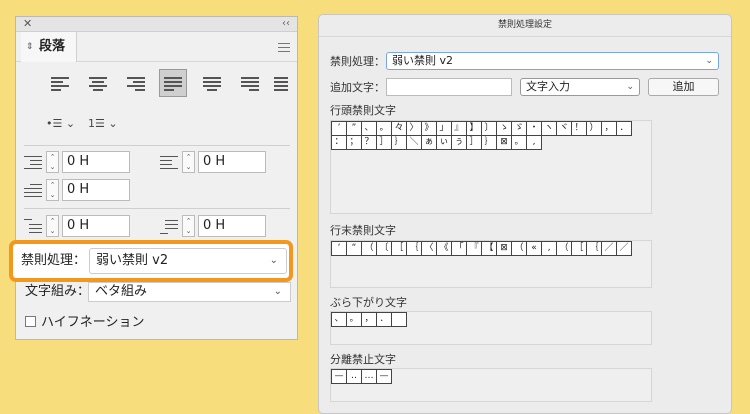  What do you see at coordinates (491, 385) in the screenshot?
I see `char-area-non-separable: — ‥… —` at bounding box center [491, 385].